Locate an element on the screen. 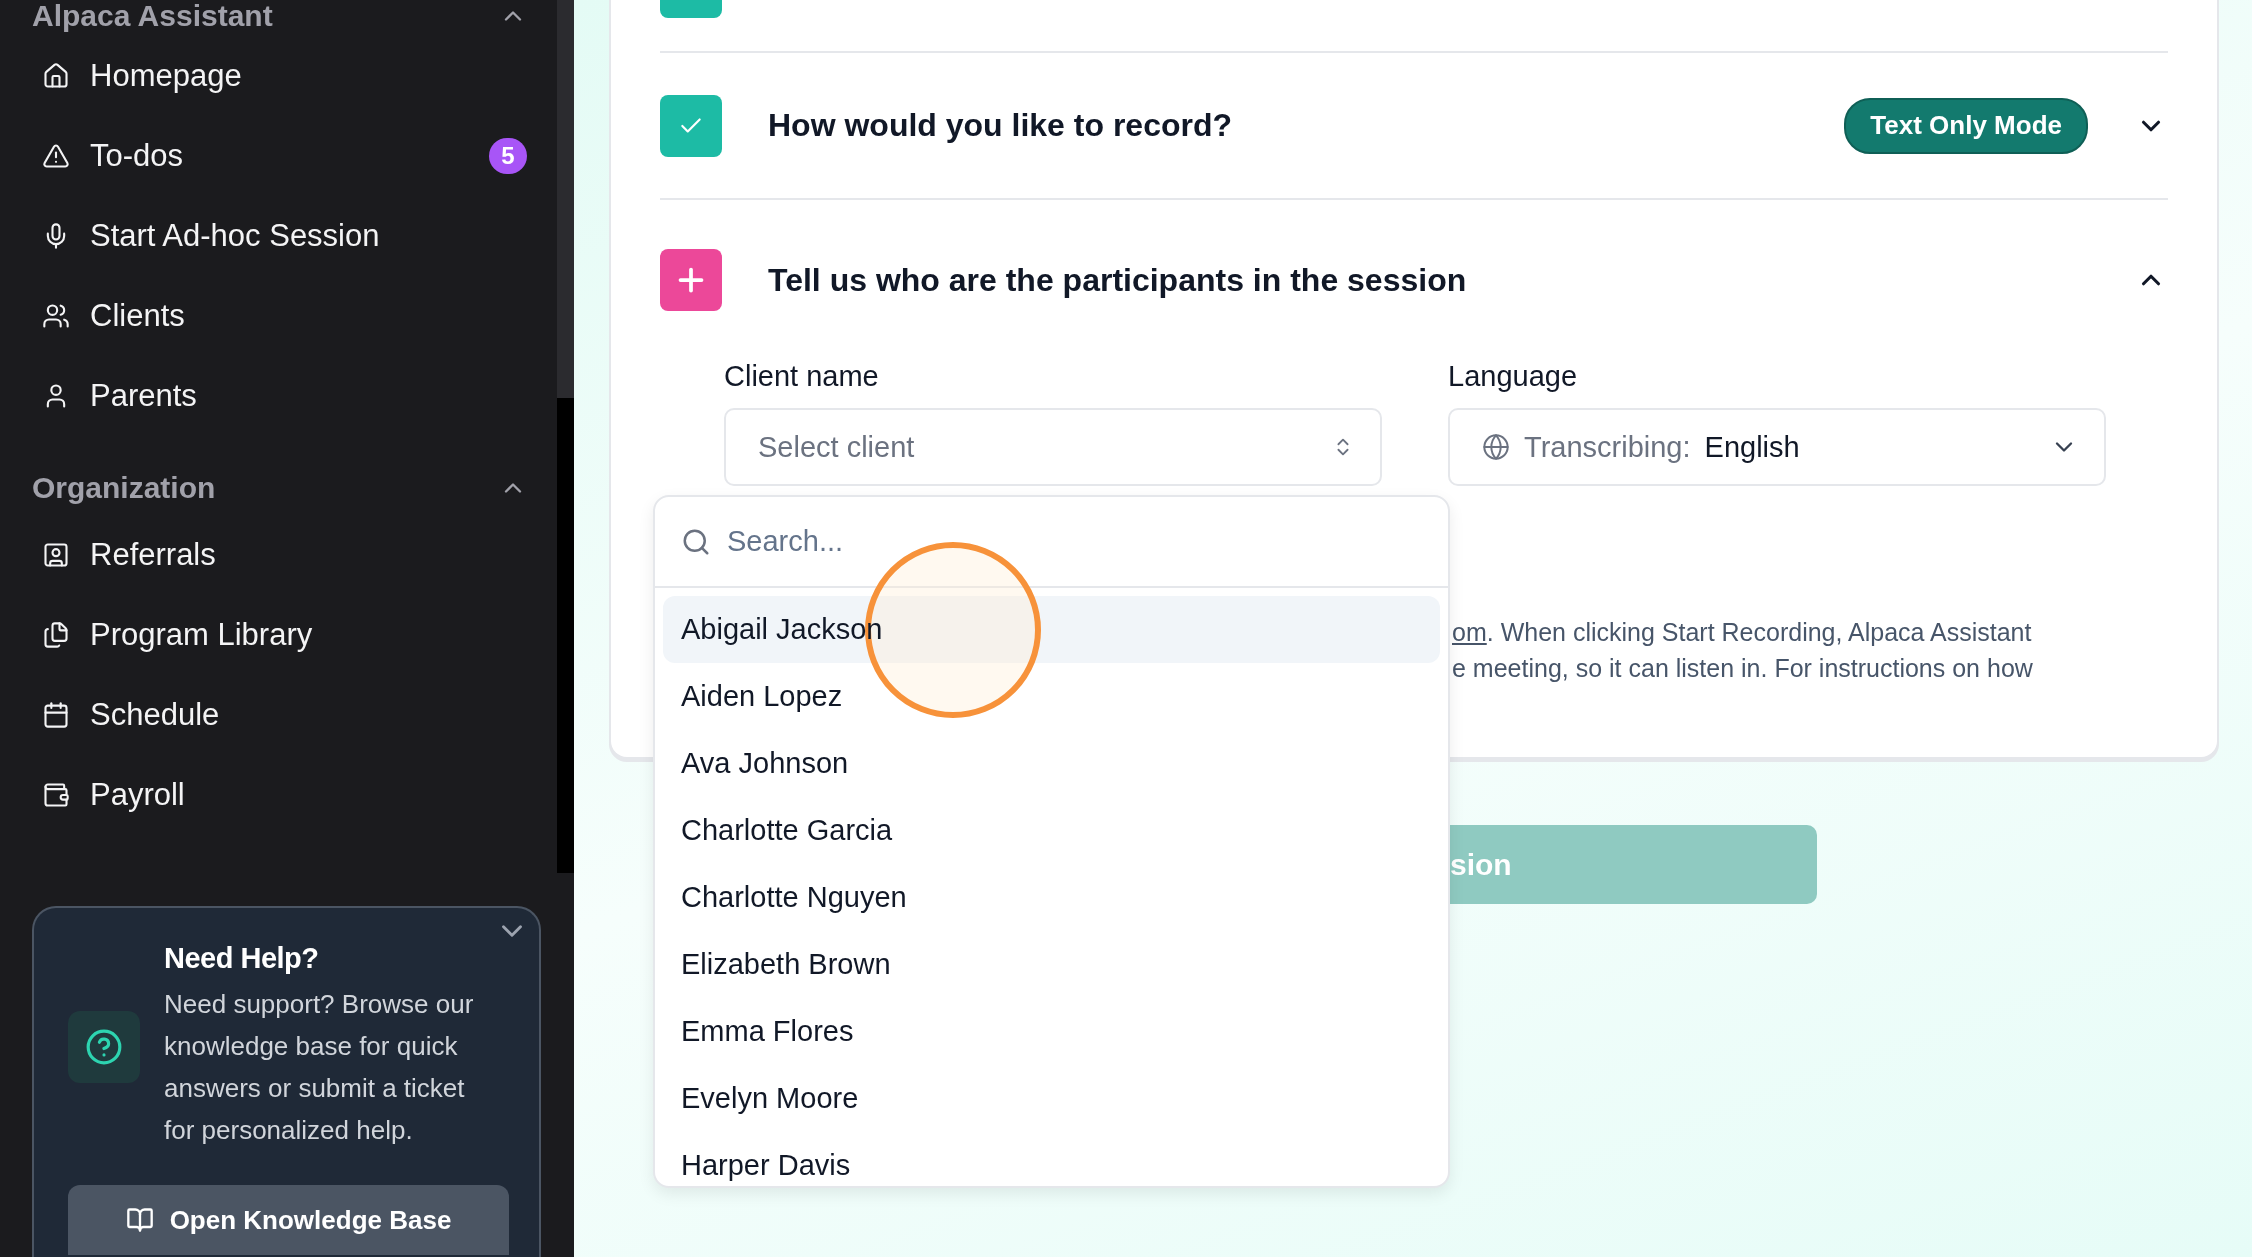 This screenshot has height=1257, width=2252. client-option: Elizabeth Brown is located at coordinates (1051, 964).